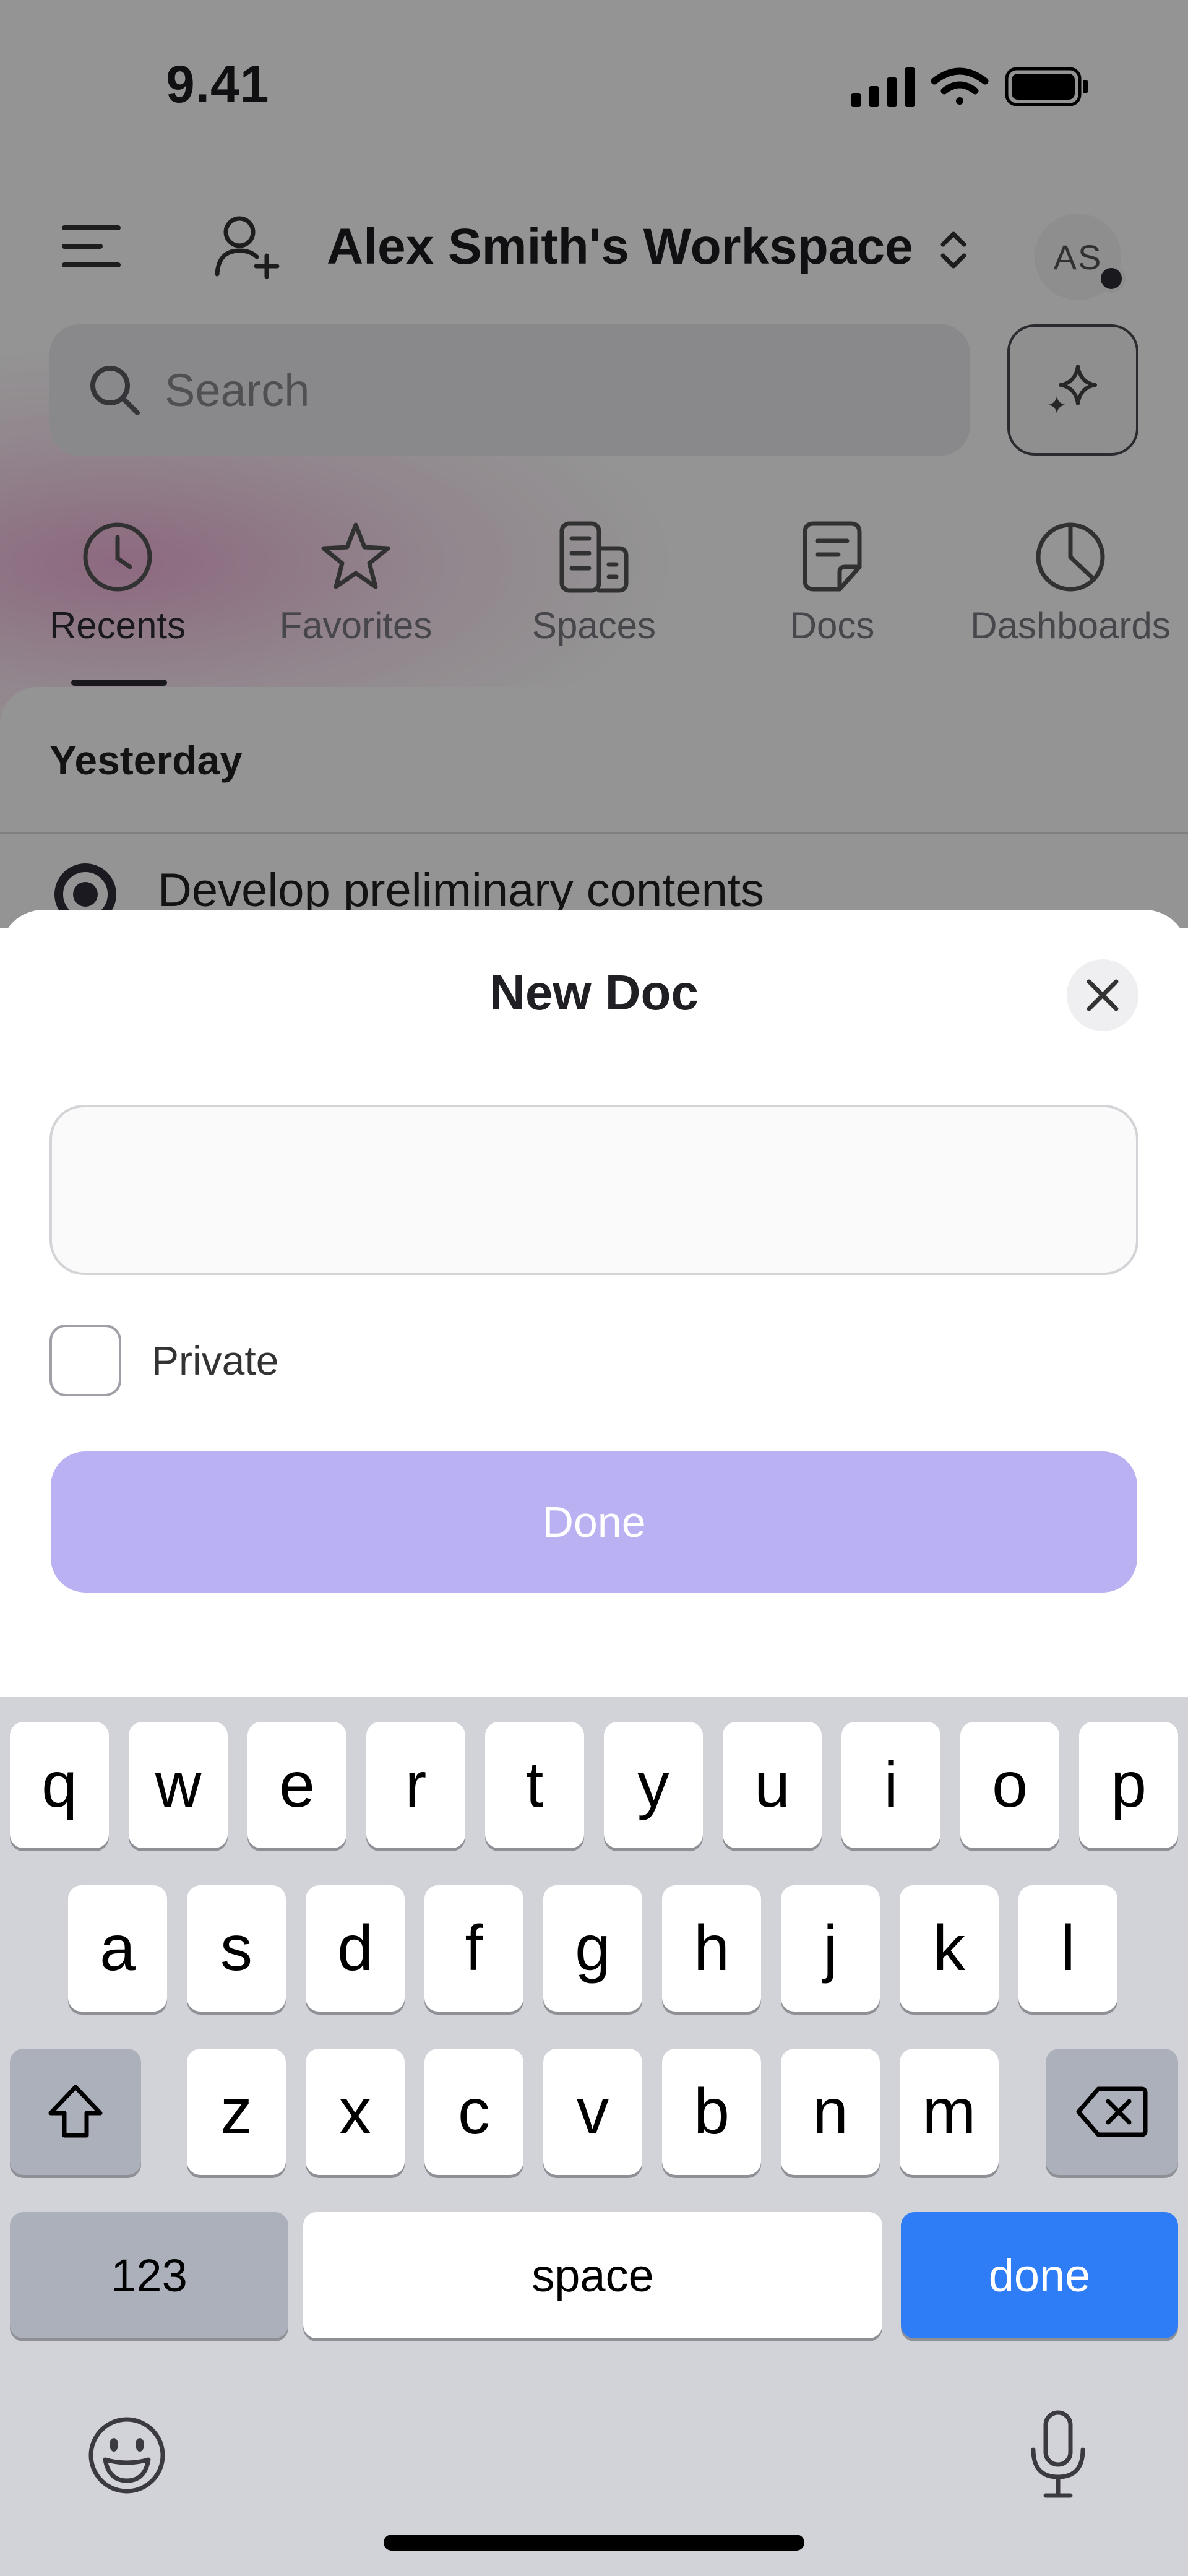 This screenshot has height=2576, width=1188. Describe the element at coordinates (949, 1948) in the screenshot. I see `key-k: k` at that location.